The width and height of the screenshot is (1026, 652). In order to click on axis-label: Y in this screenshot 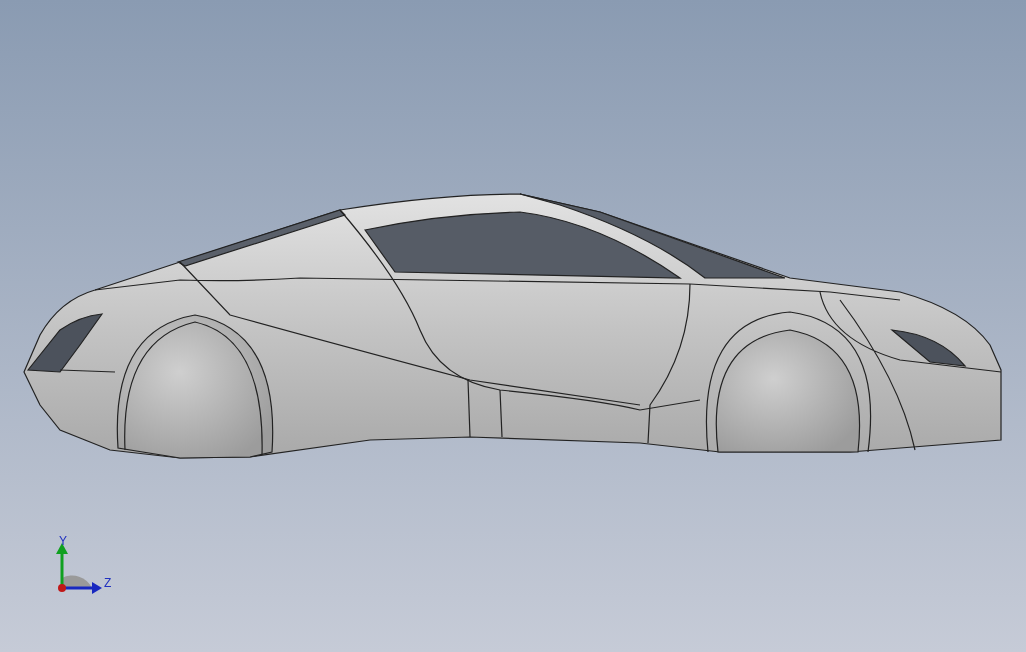, I will do `click(63, 541)`.